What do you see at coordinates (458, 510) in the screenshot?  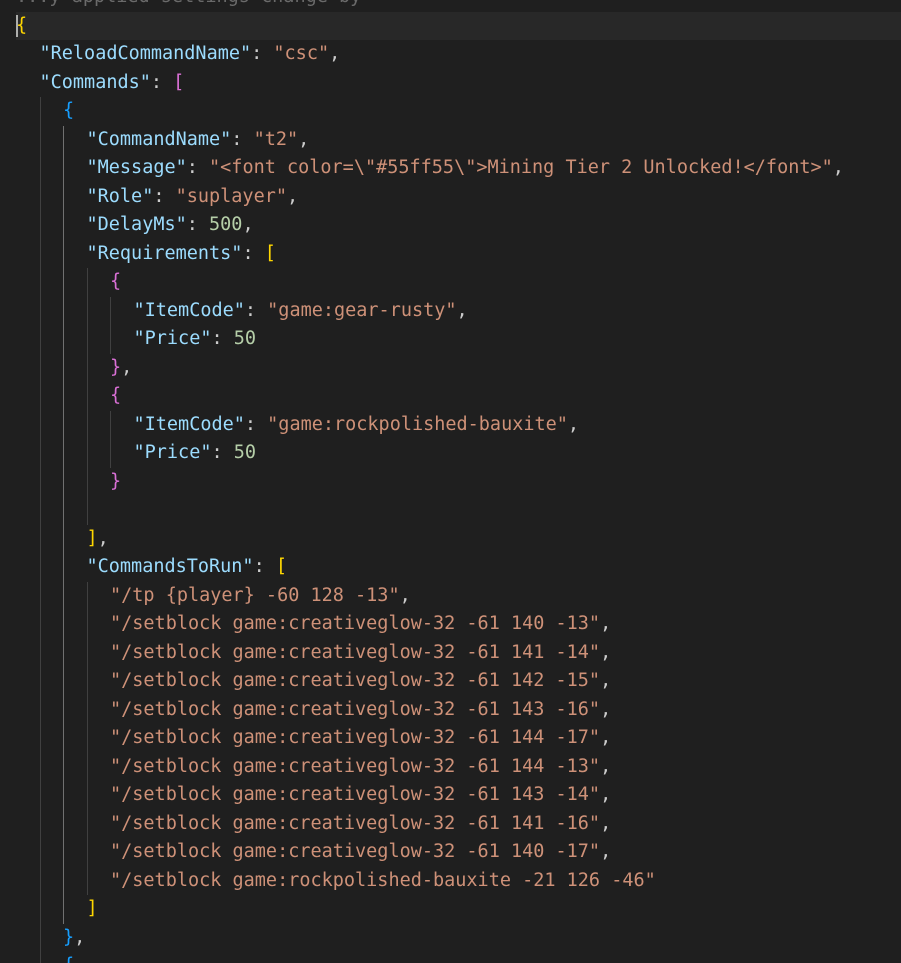 I see `code-line` at bounding box center [458, 510].